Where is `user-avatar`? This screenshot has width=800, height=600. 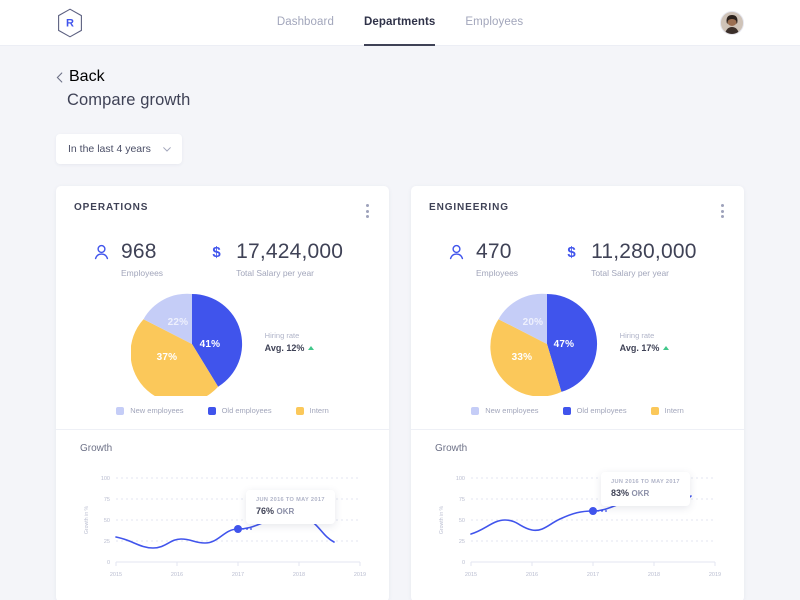
user-avatar is located at coordinates (732, 23).